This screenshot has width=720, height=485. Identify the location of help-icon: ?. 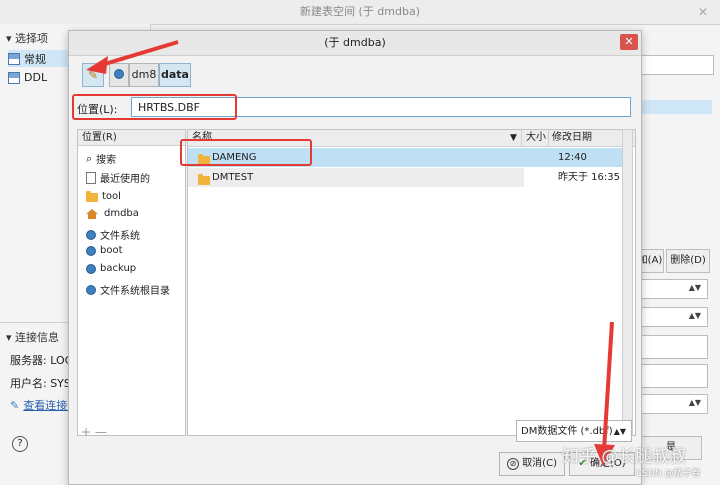
(20, 444).